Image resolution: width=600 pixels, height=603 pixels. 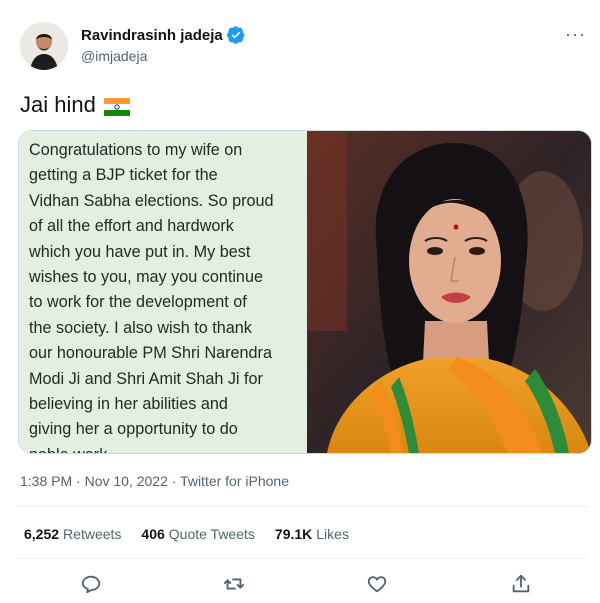 What do you see at coordinates (163, 448) in the screenshot?
I see `note-line: noble work` at bounding box center [163, 448].